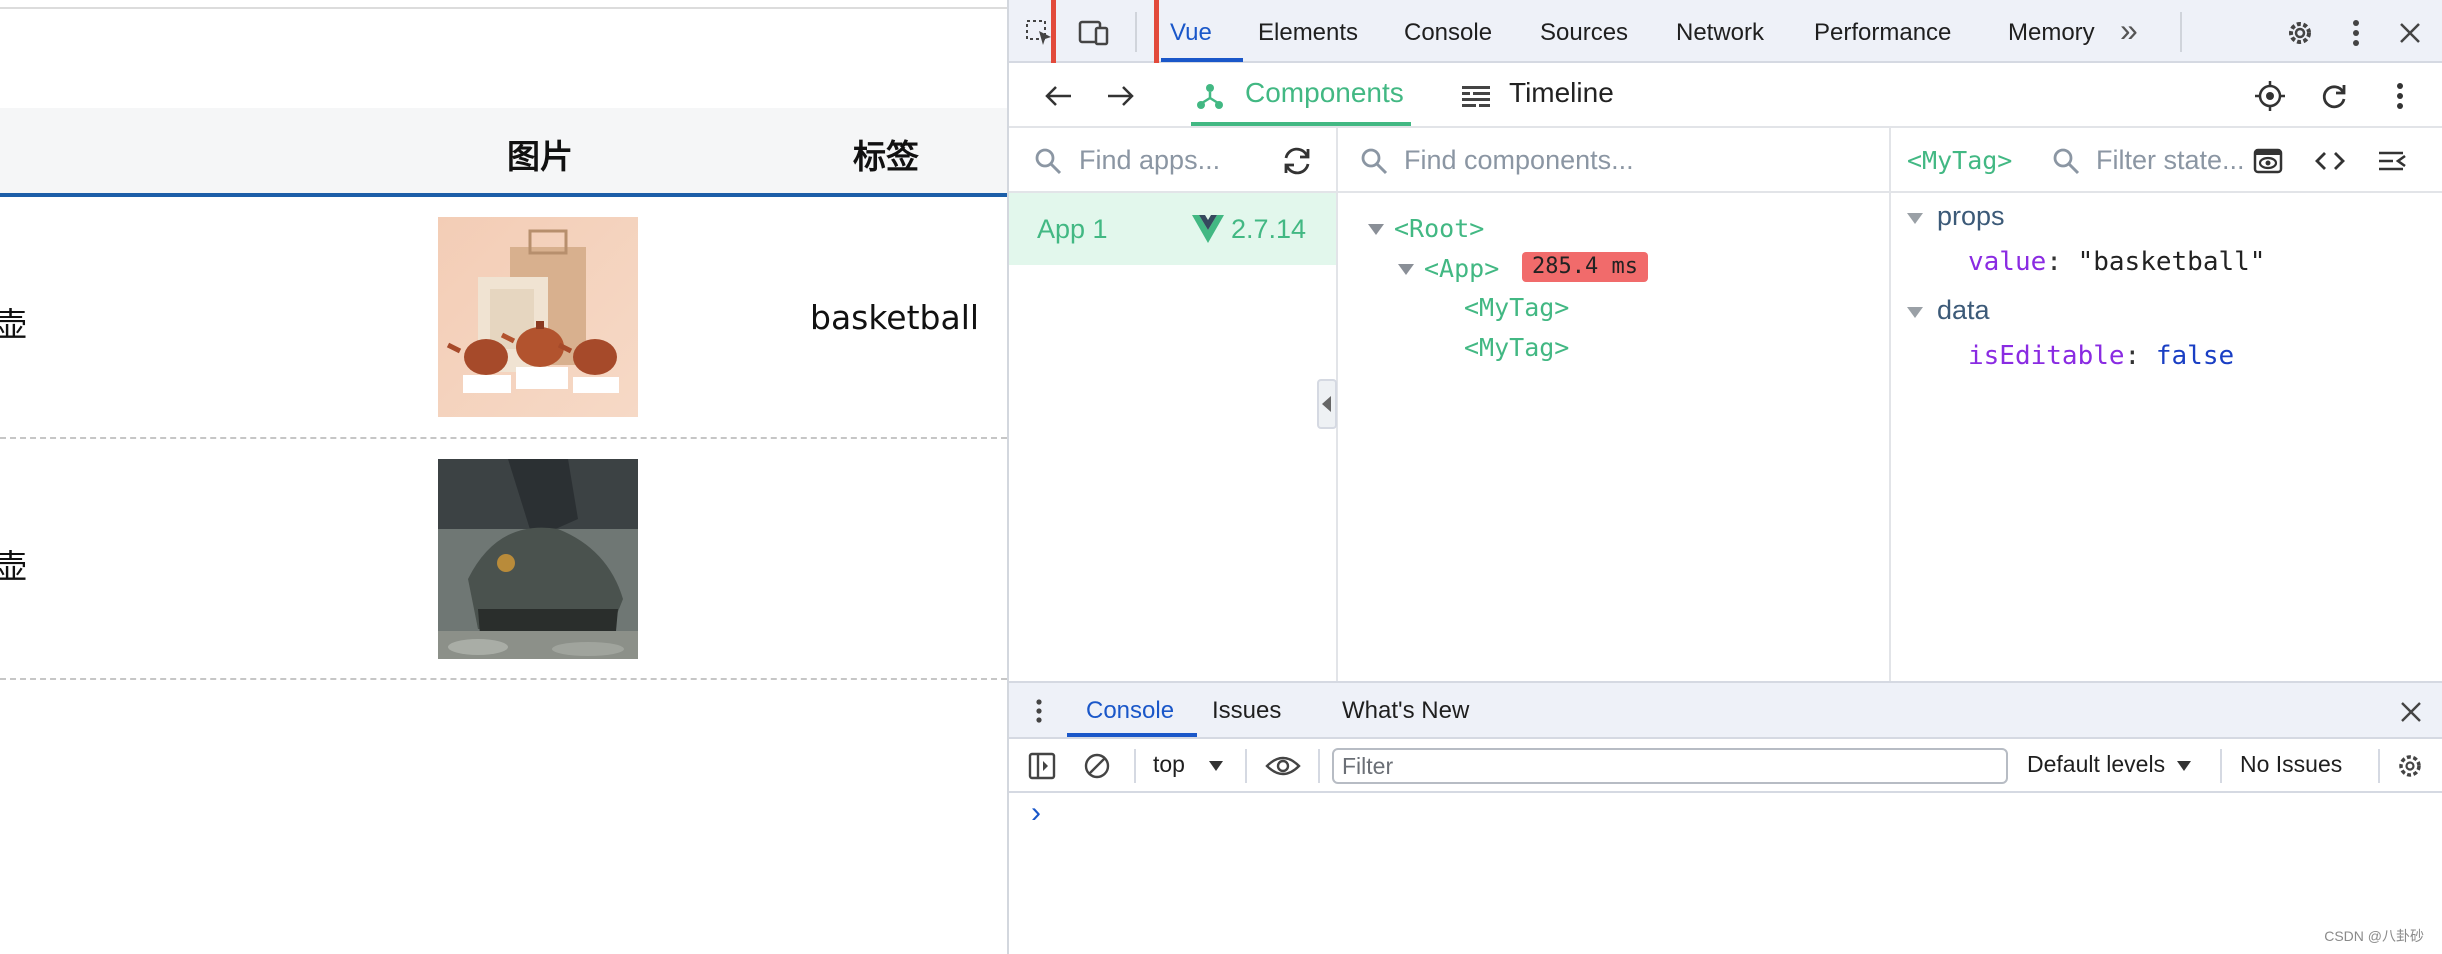  I want to click on product-tag-cell: basketball, so click(894, 317).